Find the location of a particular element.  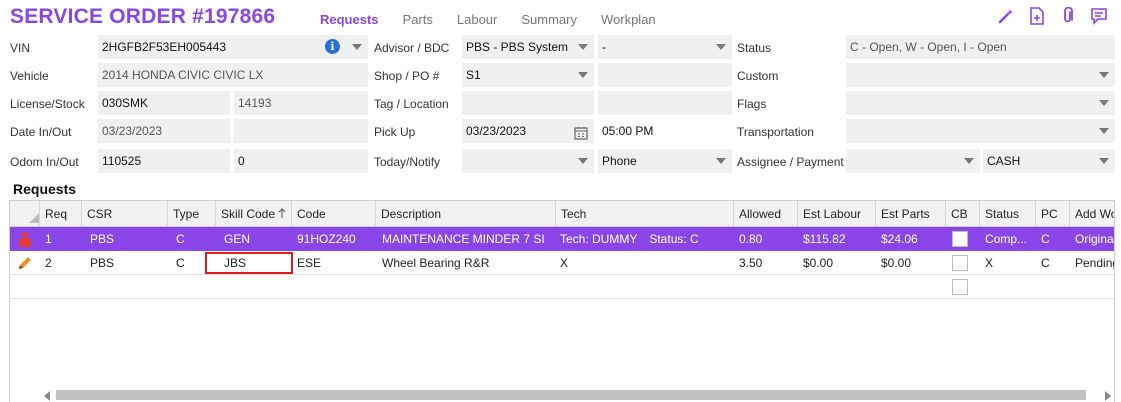

tab-summary: Summary is located at coordinates (549, 19).